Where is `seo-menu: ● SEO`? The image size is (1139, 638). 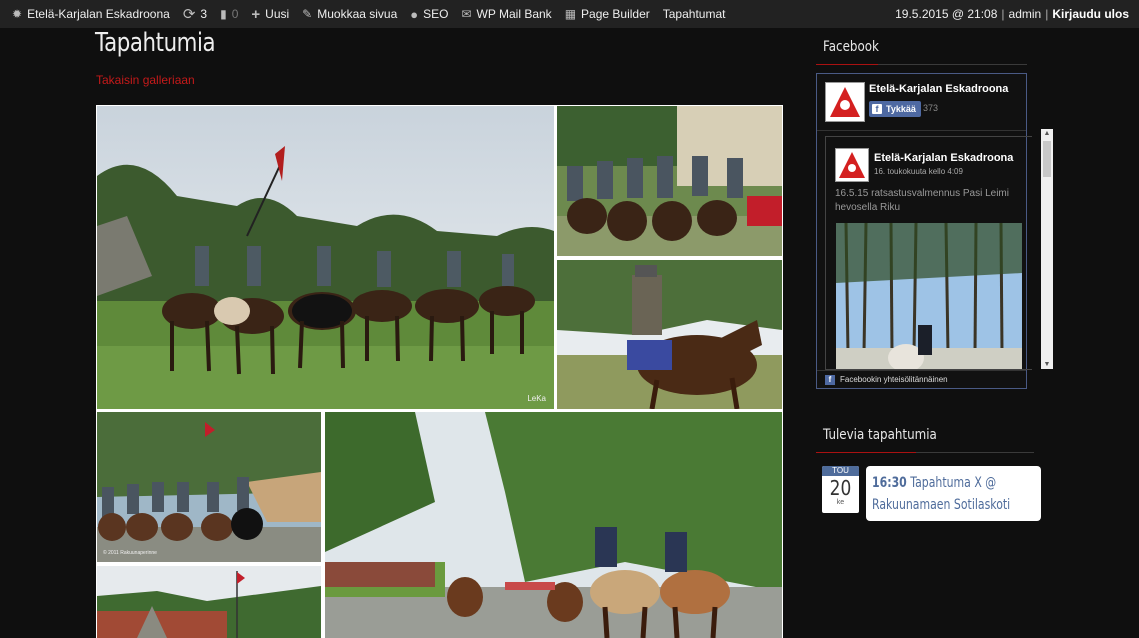 seo-menu: ● SEO is located at coordinates (429, 14).